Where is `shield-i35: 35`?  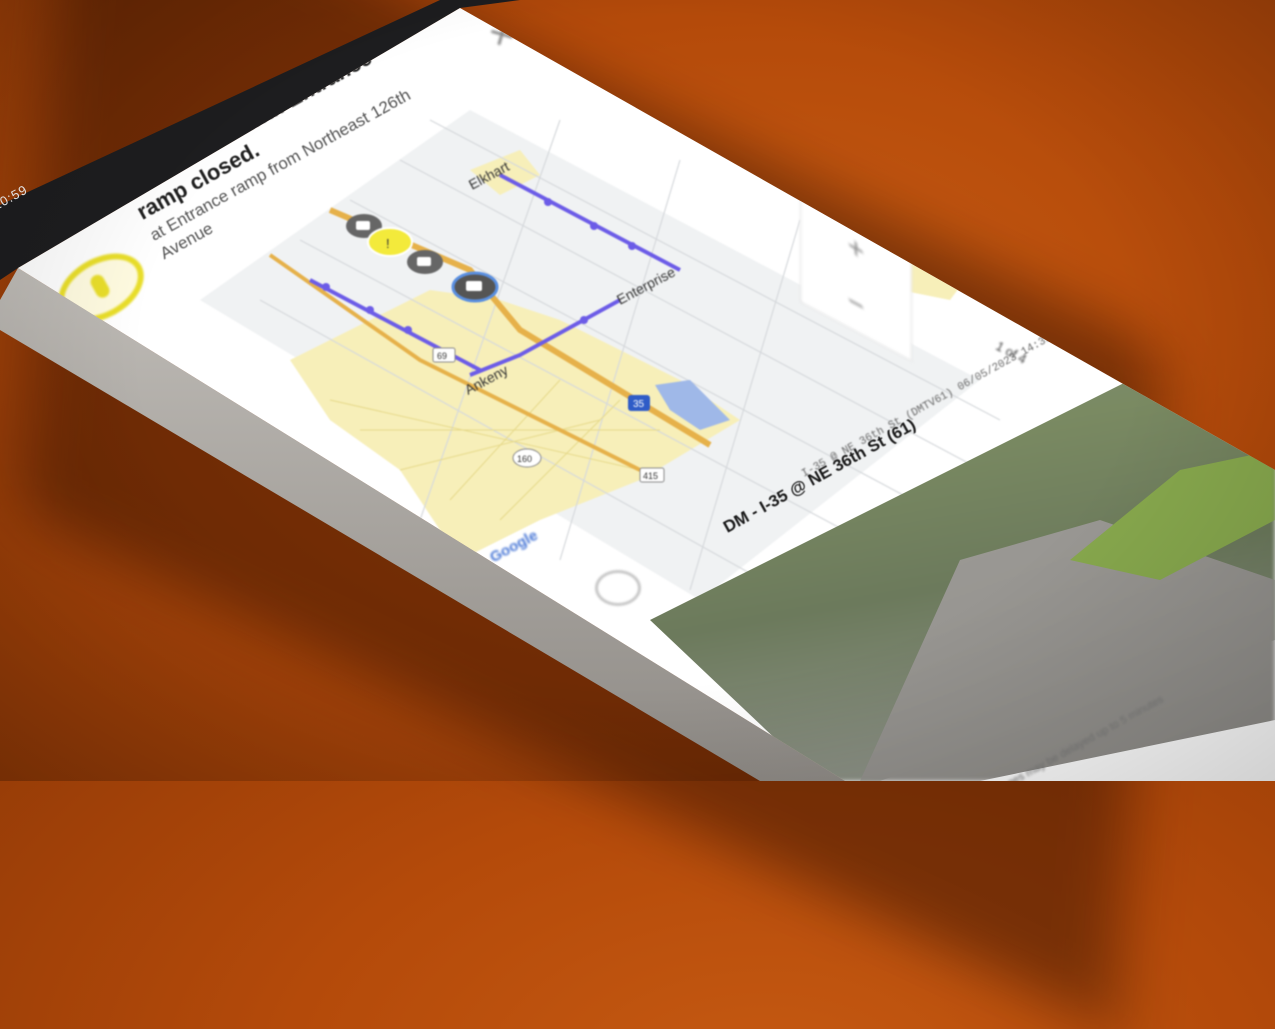
shield-i35: 35 is located at coordinates (639, 403).